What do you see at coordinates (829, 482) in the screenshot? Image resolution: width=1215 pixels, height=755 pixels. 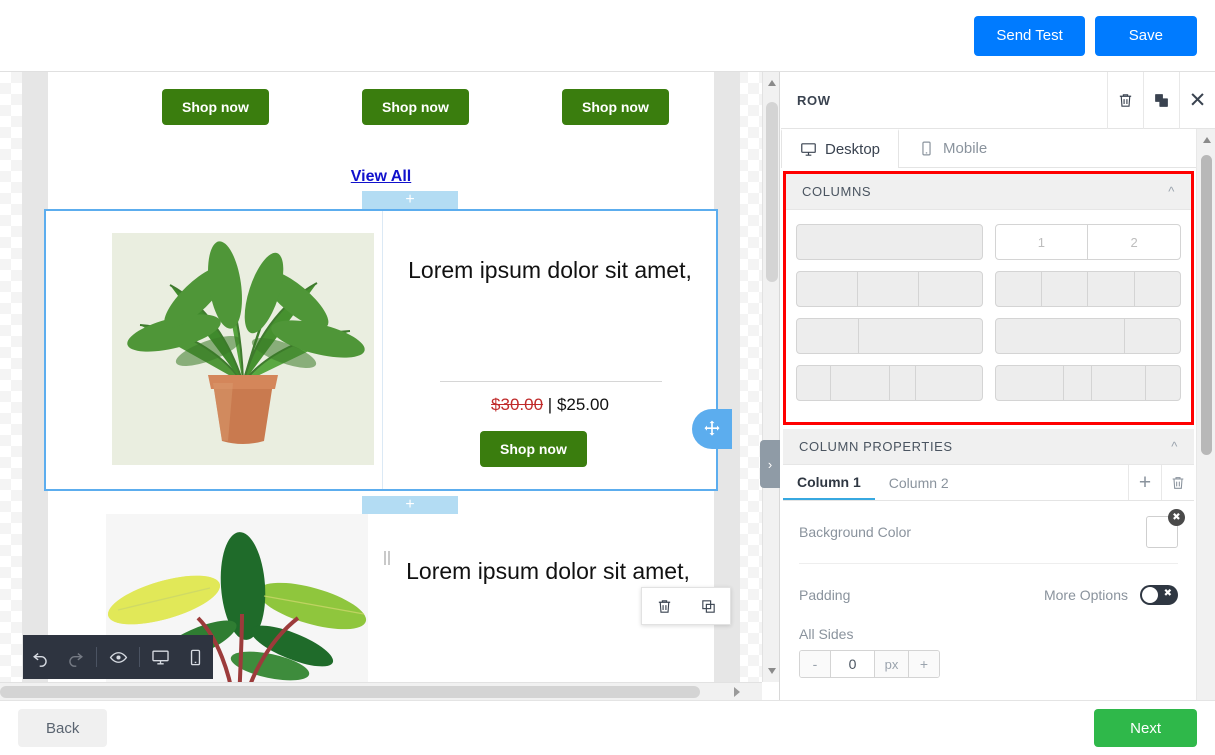 I see `tab-column-1: Column 1` at bounding box center [829, 482].